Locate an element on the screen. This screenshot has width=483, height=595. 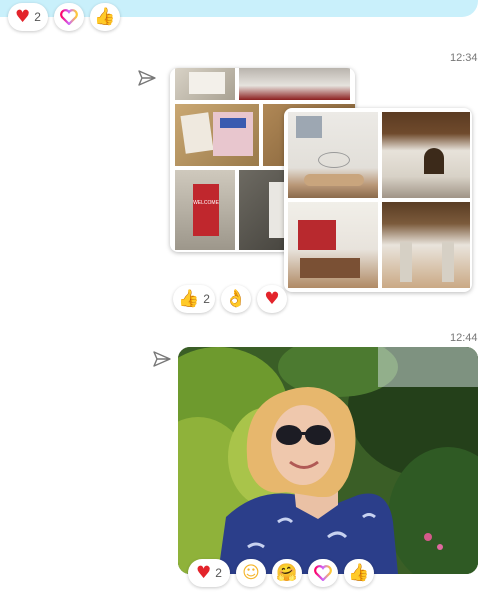
photo-tile: WELCOME is located at coordinates (205, 210).